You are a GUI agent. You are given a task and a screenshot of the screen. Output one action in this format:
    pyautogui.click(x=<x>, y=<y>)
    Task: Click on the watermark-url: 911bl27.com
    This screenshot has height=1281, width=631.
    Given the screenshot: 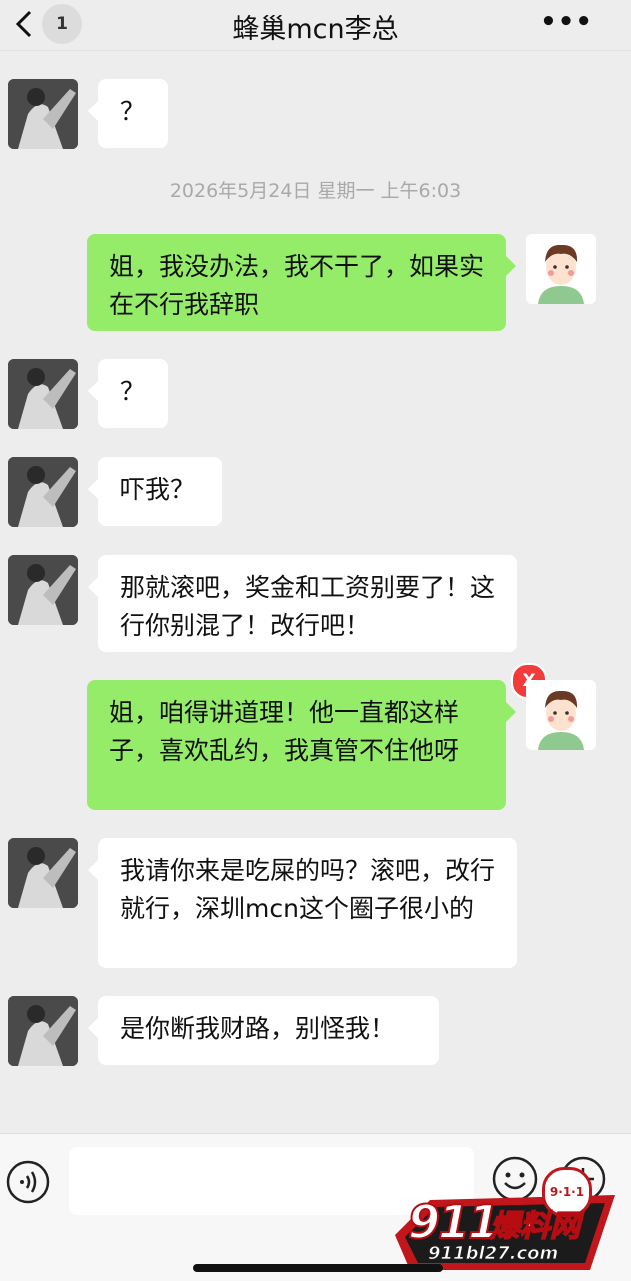 What is the action you would take?
    pyautogui.click(x=493, y=1254)
    